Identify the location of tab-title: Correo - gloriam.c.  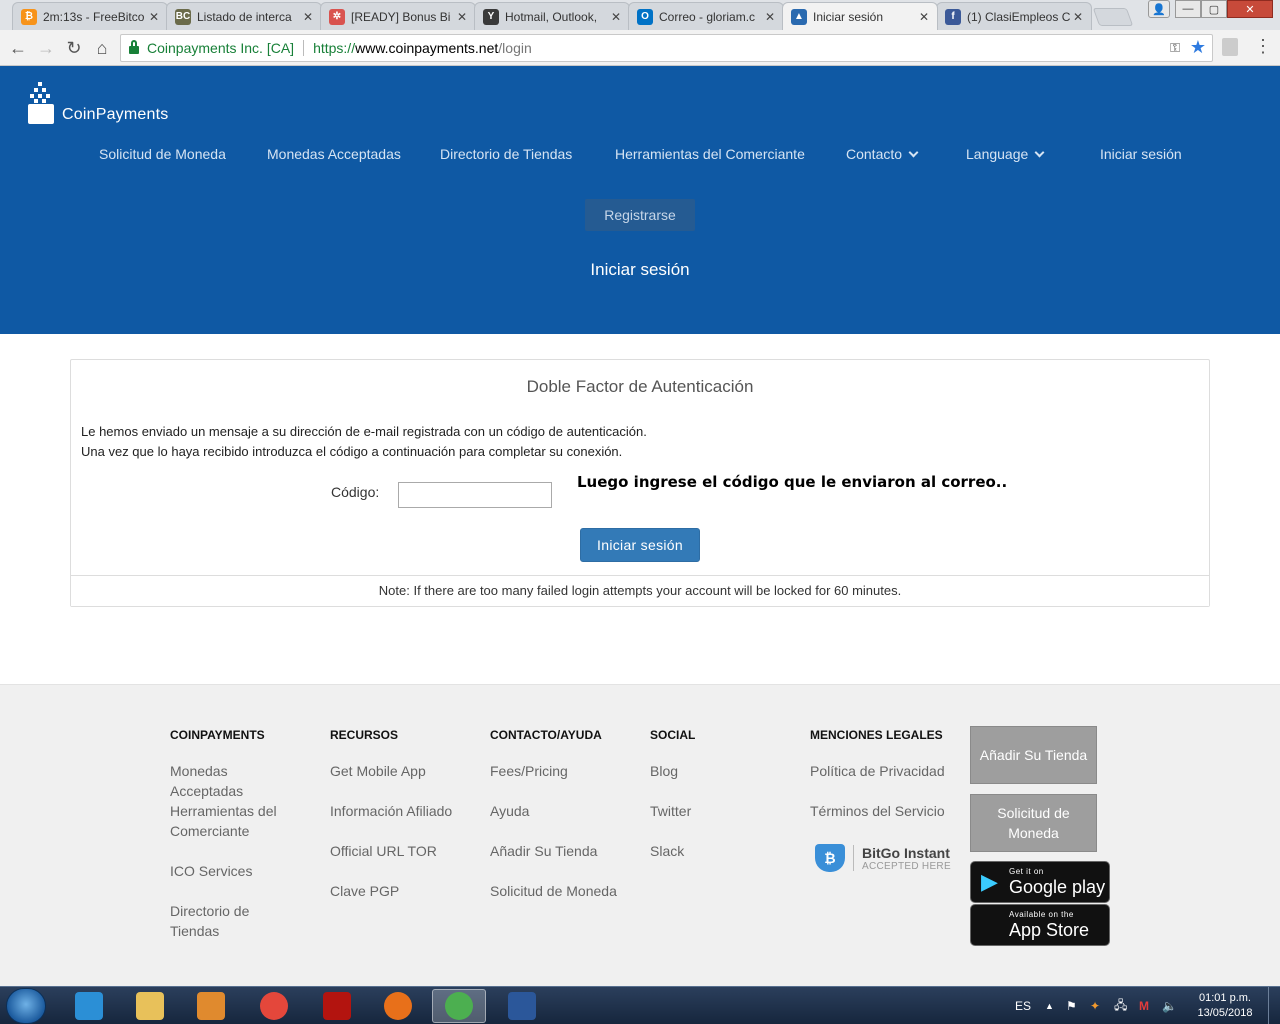
(707, 16).